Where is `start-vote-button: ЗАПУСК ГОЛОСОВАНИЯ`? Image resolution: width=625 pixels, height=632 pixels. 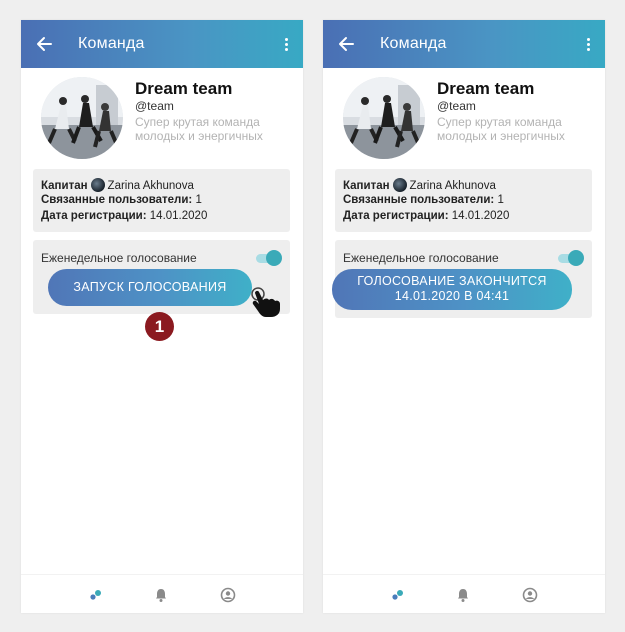 start-vote-button: ЗАПУСК ГОЛОСОВАНИЯ is located at coordinates (150, 287).